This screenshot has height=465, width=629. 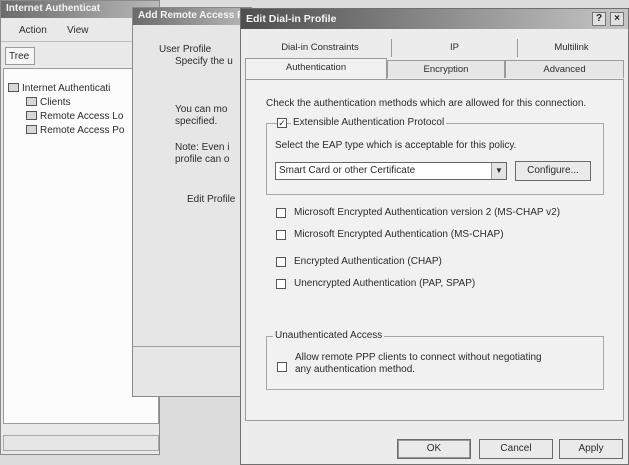 I want to click on eap-label: Extensible Authentication Protocol, so click(x=369, y=122).